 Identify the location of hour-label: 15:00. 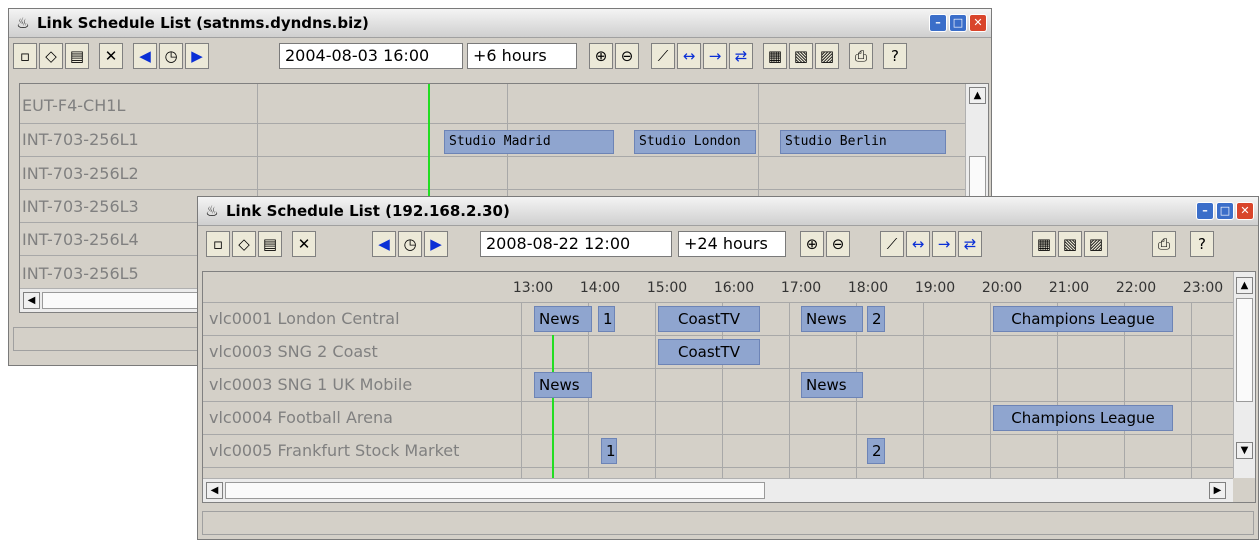
(667, 288).